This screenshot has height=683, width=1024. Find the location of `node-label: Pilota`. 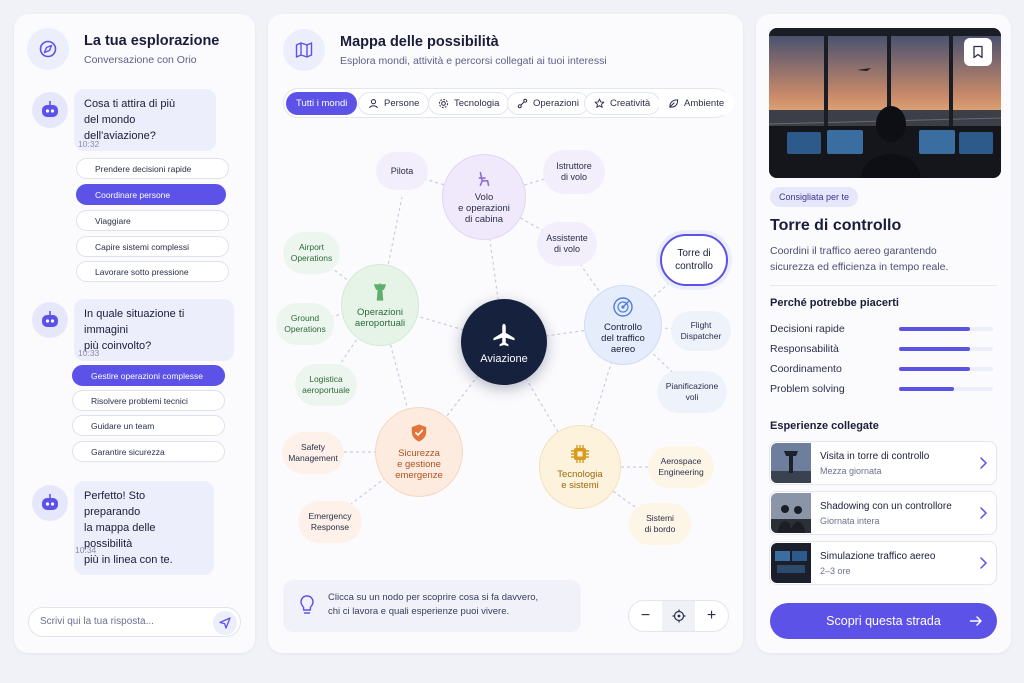

node-label: Pilota is located at coordinates (402, 170).